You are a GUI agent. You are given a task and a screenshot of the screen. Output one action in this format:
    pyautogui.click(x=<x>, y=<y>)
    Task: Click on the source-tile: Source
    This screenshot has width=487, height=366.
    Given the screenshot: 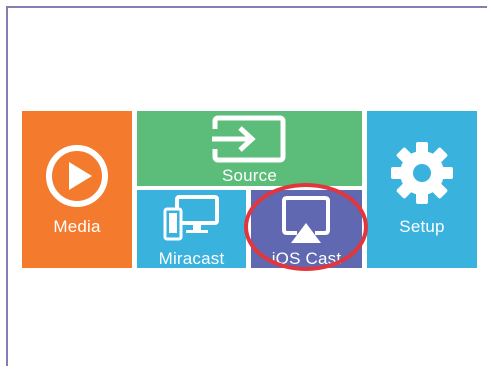 What is the action you would take?
    pyautogui.click(x=249, y=148)
    